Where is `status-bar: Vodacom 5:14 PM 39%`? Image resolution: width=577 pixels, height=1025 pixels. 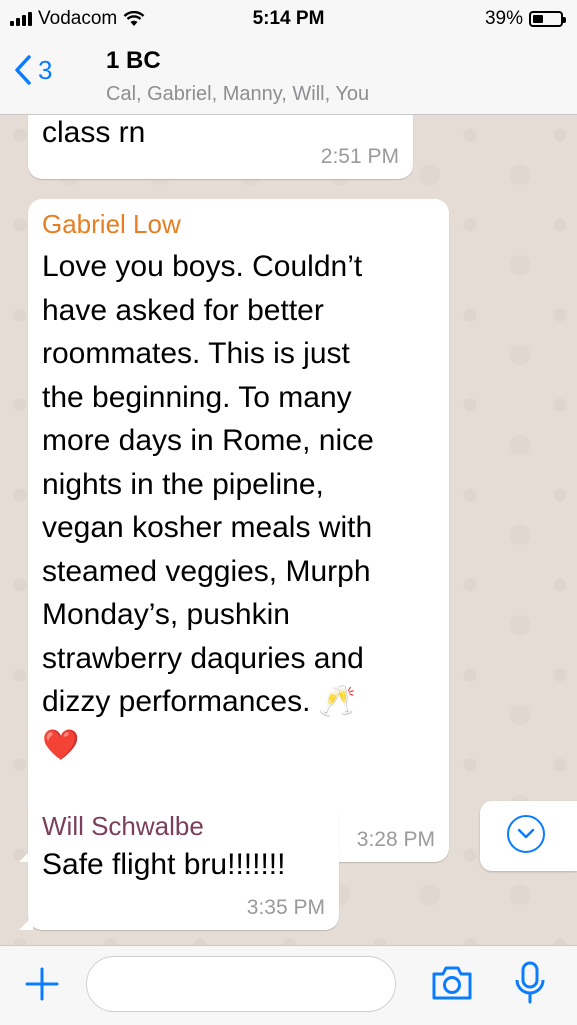 status-bar: Vodacom 5:14 PM 39% is located at coordinates (288, 19).